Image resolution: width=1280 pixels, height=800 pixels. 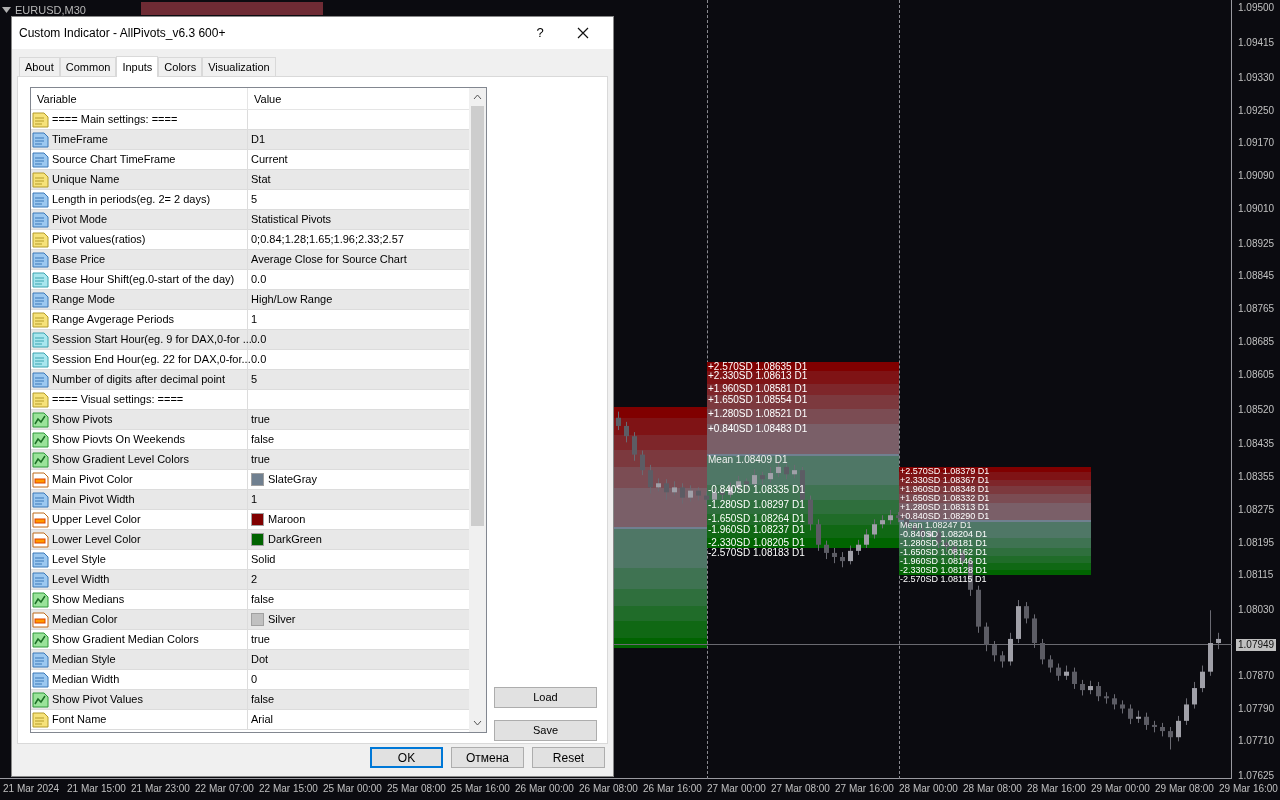 I want to click on pivot-level-label: Mean 1.08409 D1, so click(x=748, y=459).